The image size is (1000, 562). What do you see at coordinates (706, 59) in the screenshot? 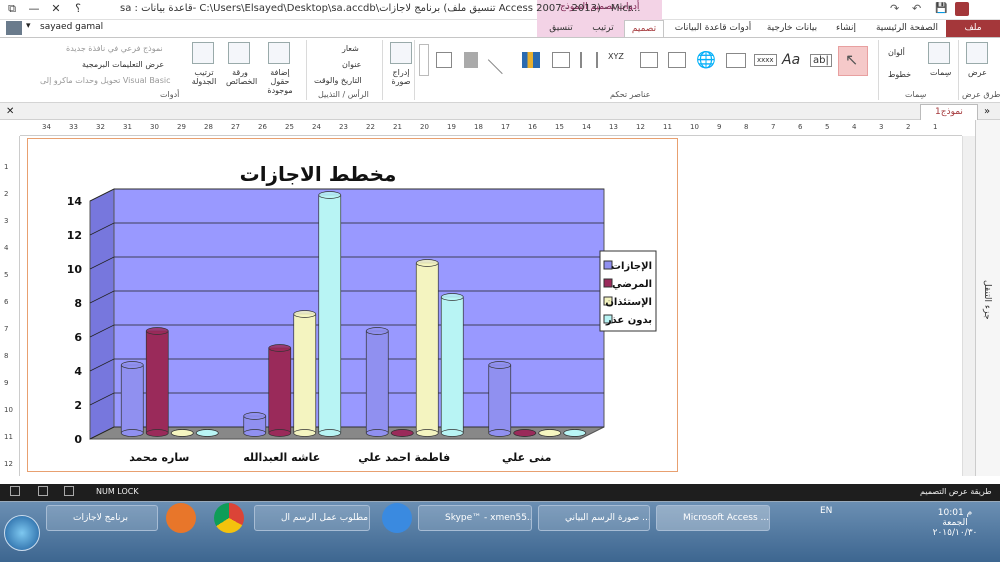
I see `hyperlink-icon: 🌐` at bounding box center [706, 59].